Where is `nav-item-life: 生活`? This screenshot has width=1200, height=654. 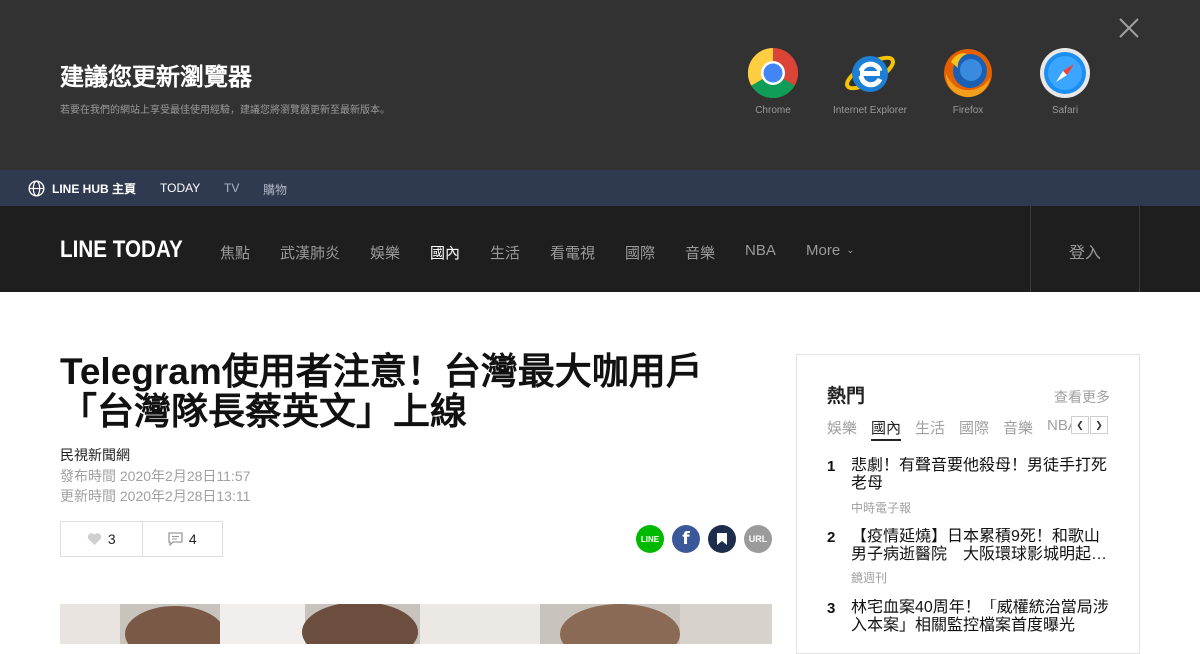
nav-item-life: 生活 is located at coordinates (505, 252).